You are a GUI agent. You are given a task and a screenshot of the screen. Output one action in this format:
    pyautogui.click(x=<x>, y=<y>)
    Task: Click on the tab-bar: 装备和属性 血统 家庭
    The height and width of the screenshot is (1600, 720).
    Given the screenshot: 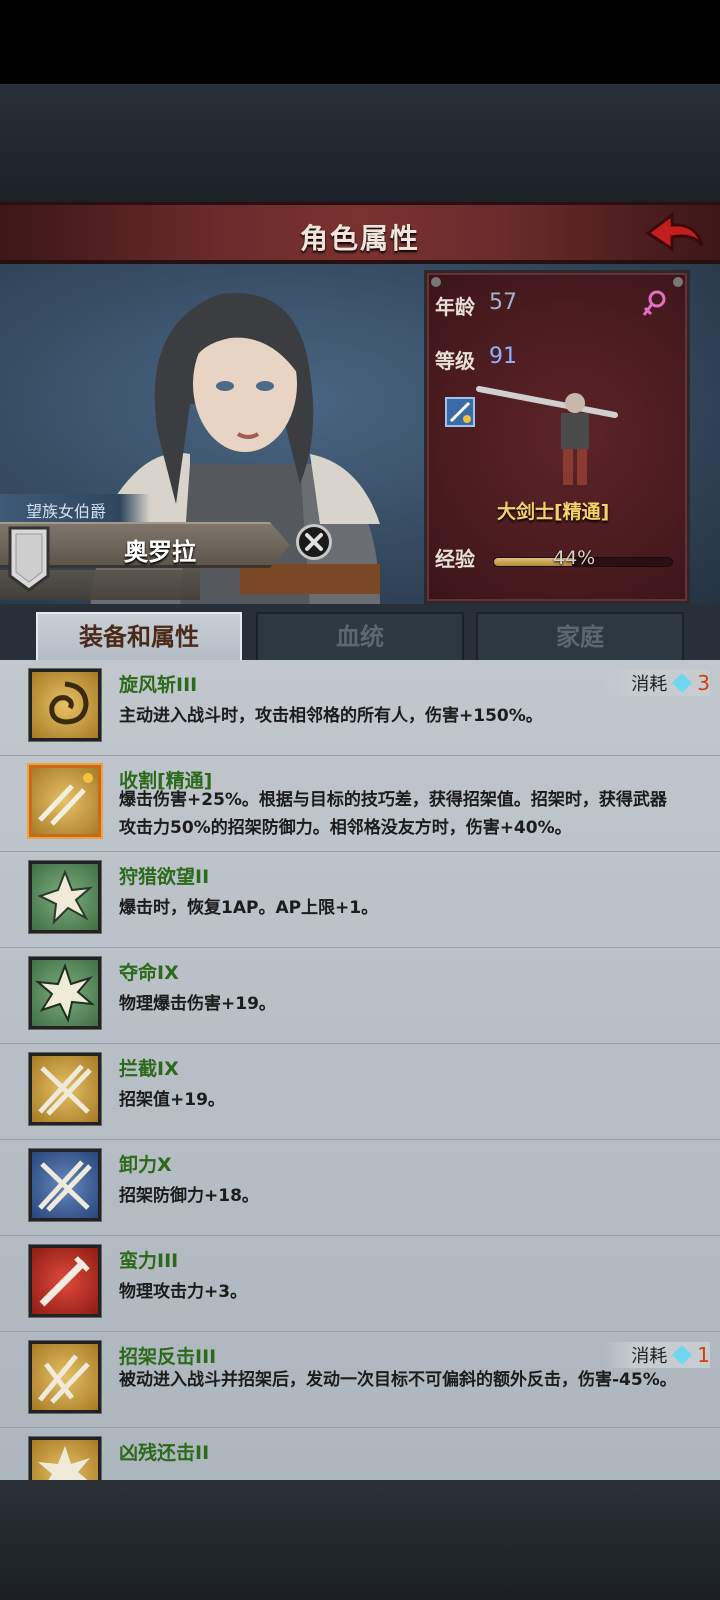 What is the action you would take?
    pyautogui.click(x=360, y=633)
    